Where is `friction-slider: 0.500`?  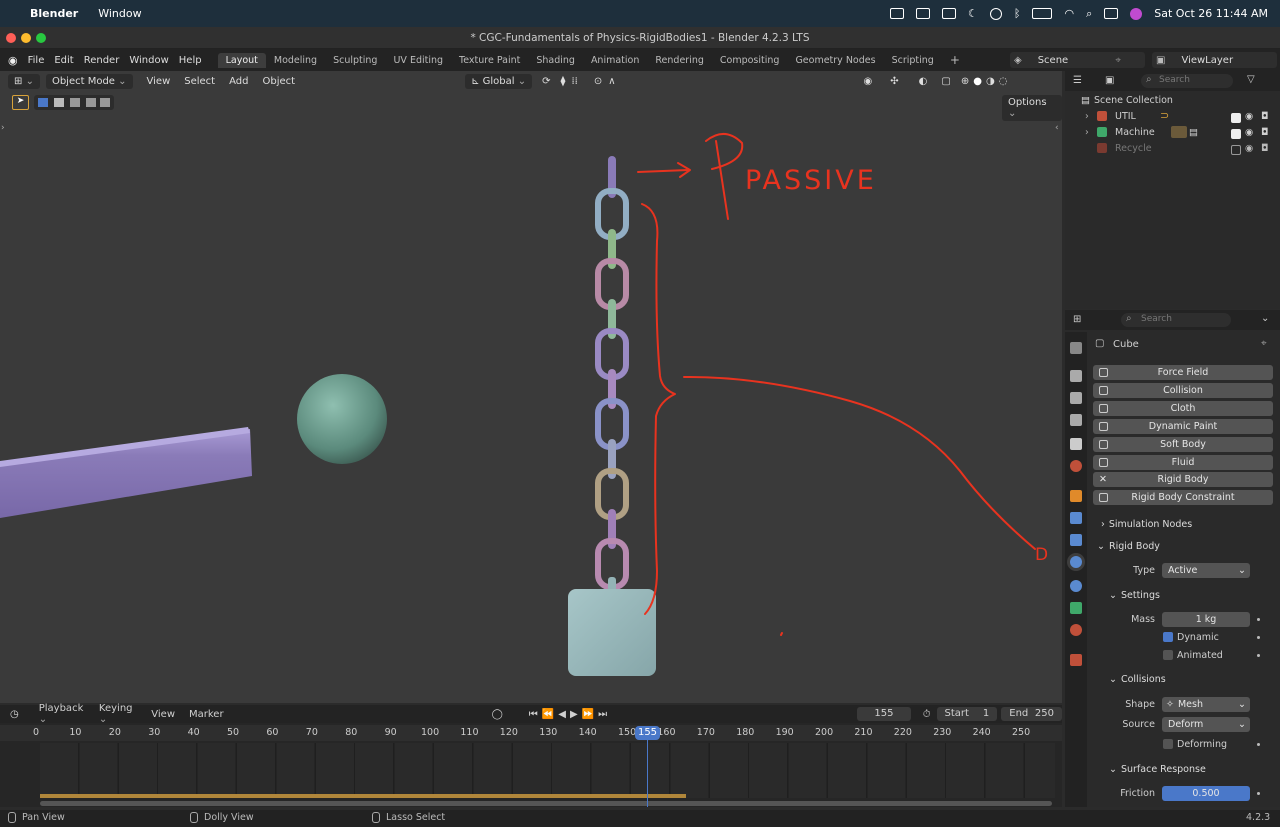 friction-slider: 0.500 is located at coordinates (1206, 793).